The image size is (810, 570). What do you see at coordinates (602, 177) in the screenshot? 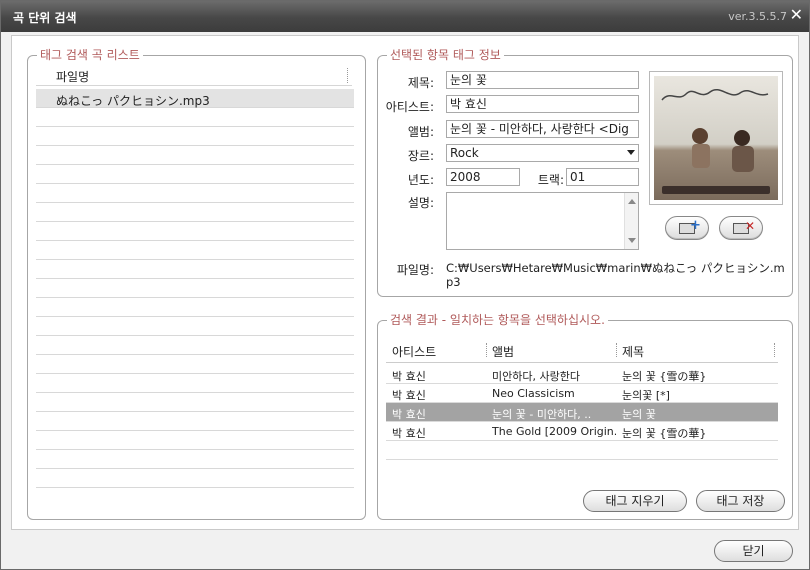
I see `track-field: 01` at bounding box center [602, 177].